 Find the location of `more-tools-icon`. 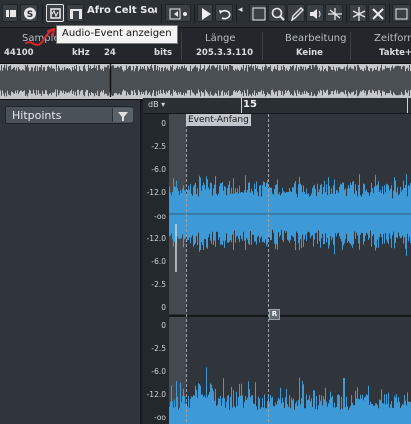

more-tools-icon is located at coordinates (401, 13).